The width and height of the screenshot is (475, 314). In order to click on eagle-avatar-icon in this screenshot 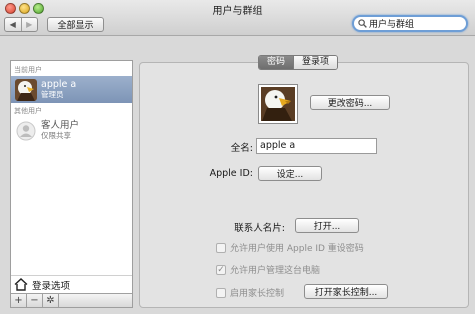, I will do `click(26, 89)`.